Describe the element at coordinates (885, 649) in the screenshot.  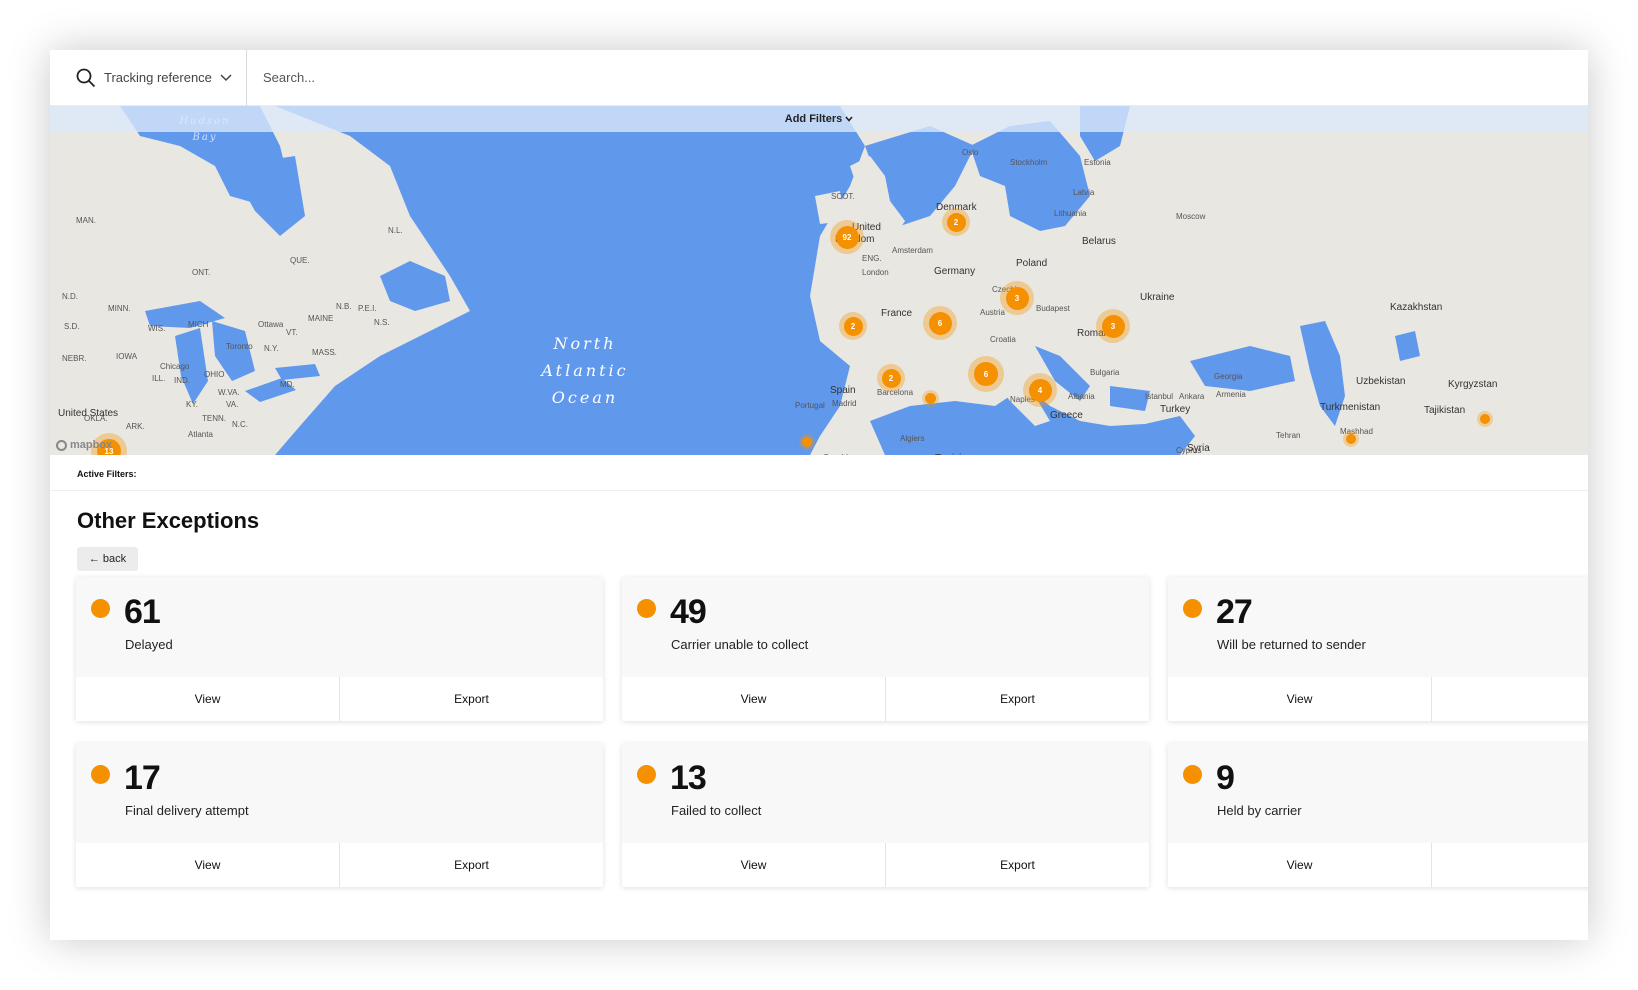
I see `exception-card: 49 Carrier unable to collect View Export` at that location.